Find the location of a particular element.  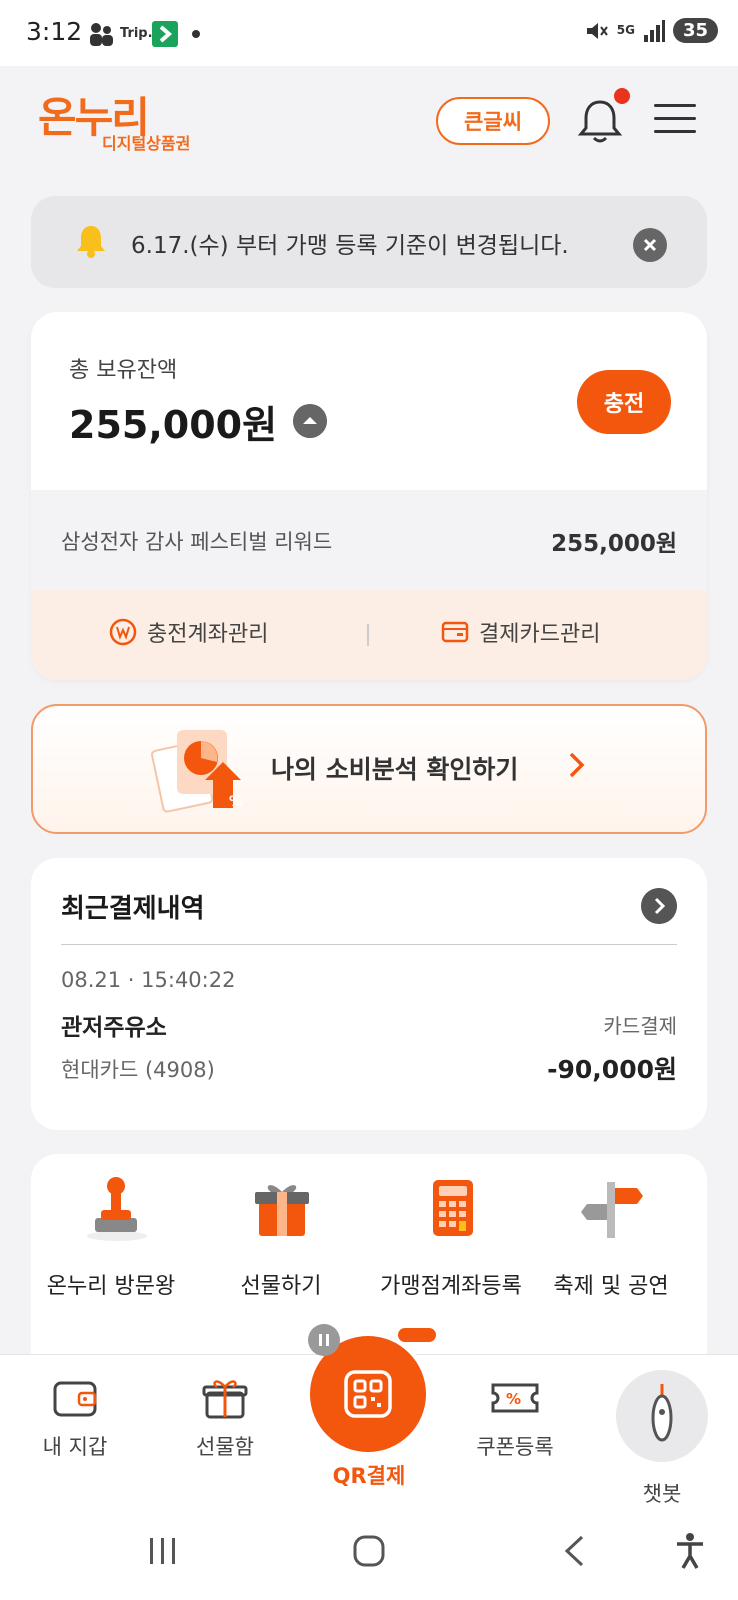

card-icon is located at coordinates (455, 632).